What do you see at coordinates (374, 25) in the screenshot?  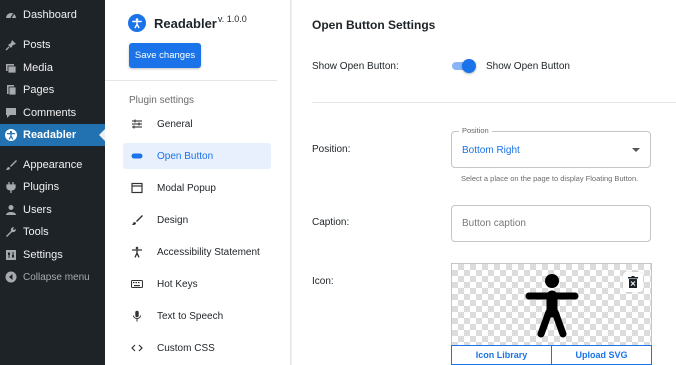 I see `page-title: Open Button Settings` at bounding box center [374, 25].